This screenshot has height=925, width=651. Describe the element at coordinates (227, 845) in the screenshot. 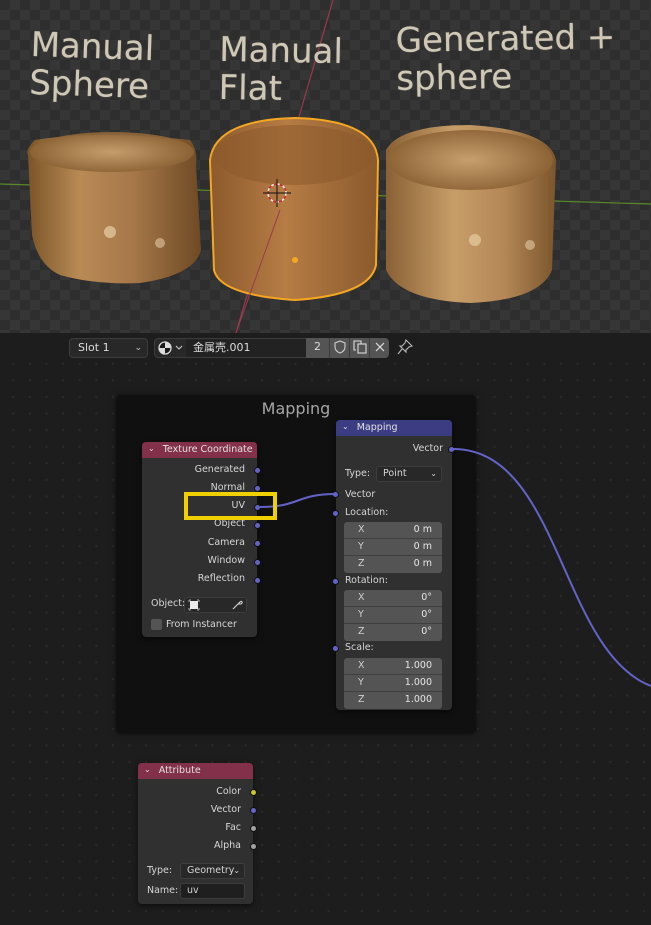

I see `output-alpha: Alpha` at that location.